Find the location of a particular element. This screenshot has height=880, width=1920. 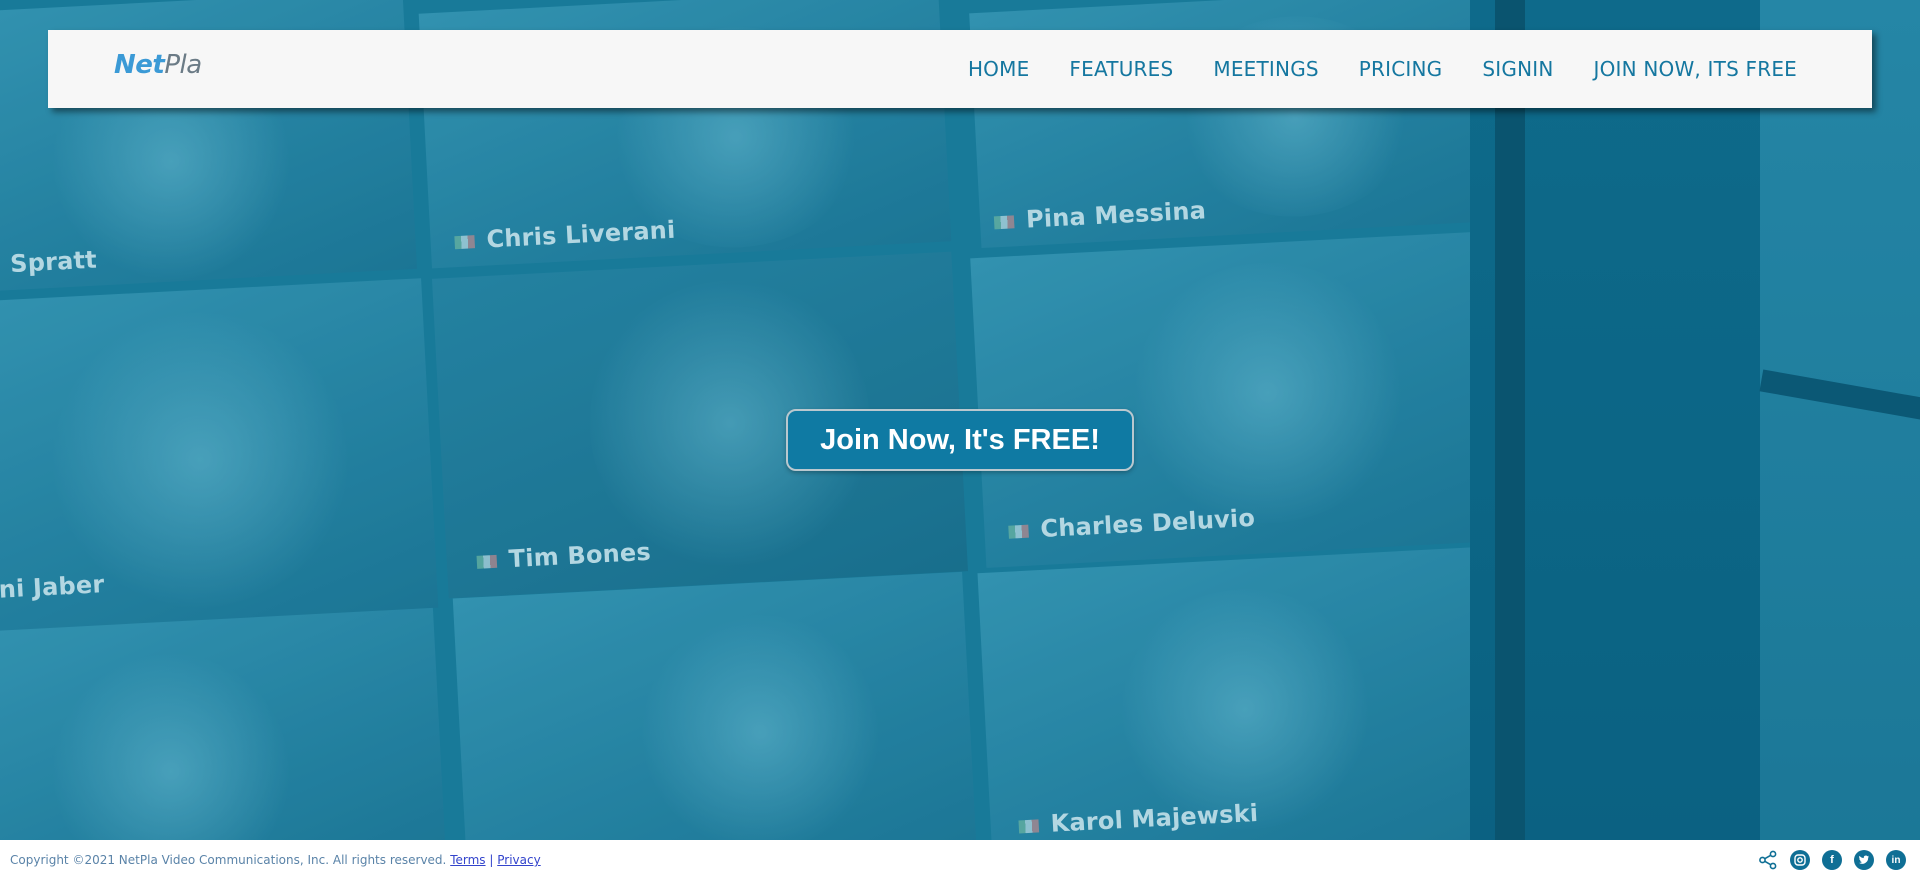

logo-part-pla: Pla is located at coordinates (183, 65).